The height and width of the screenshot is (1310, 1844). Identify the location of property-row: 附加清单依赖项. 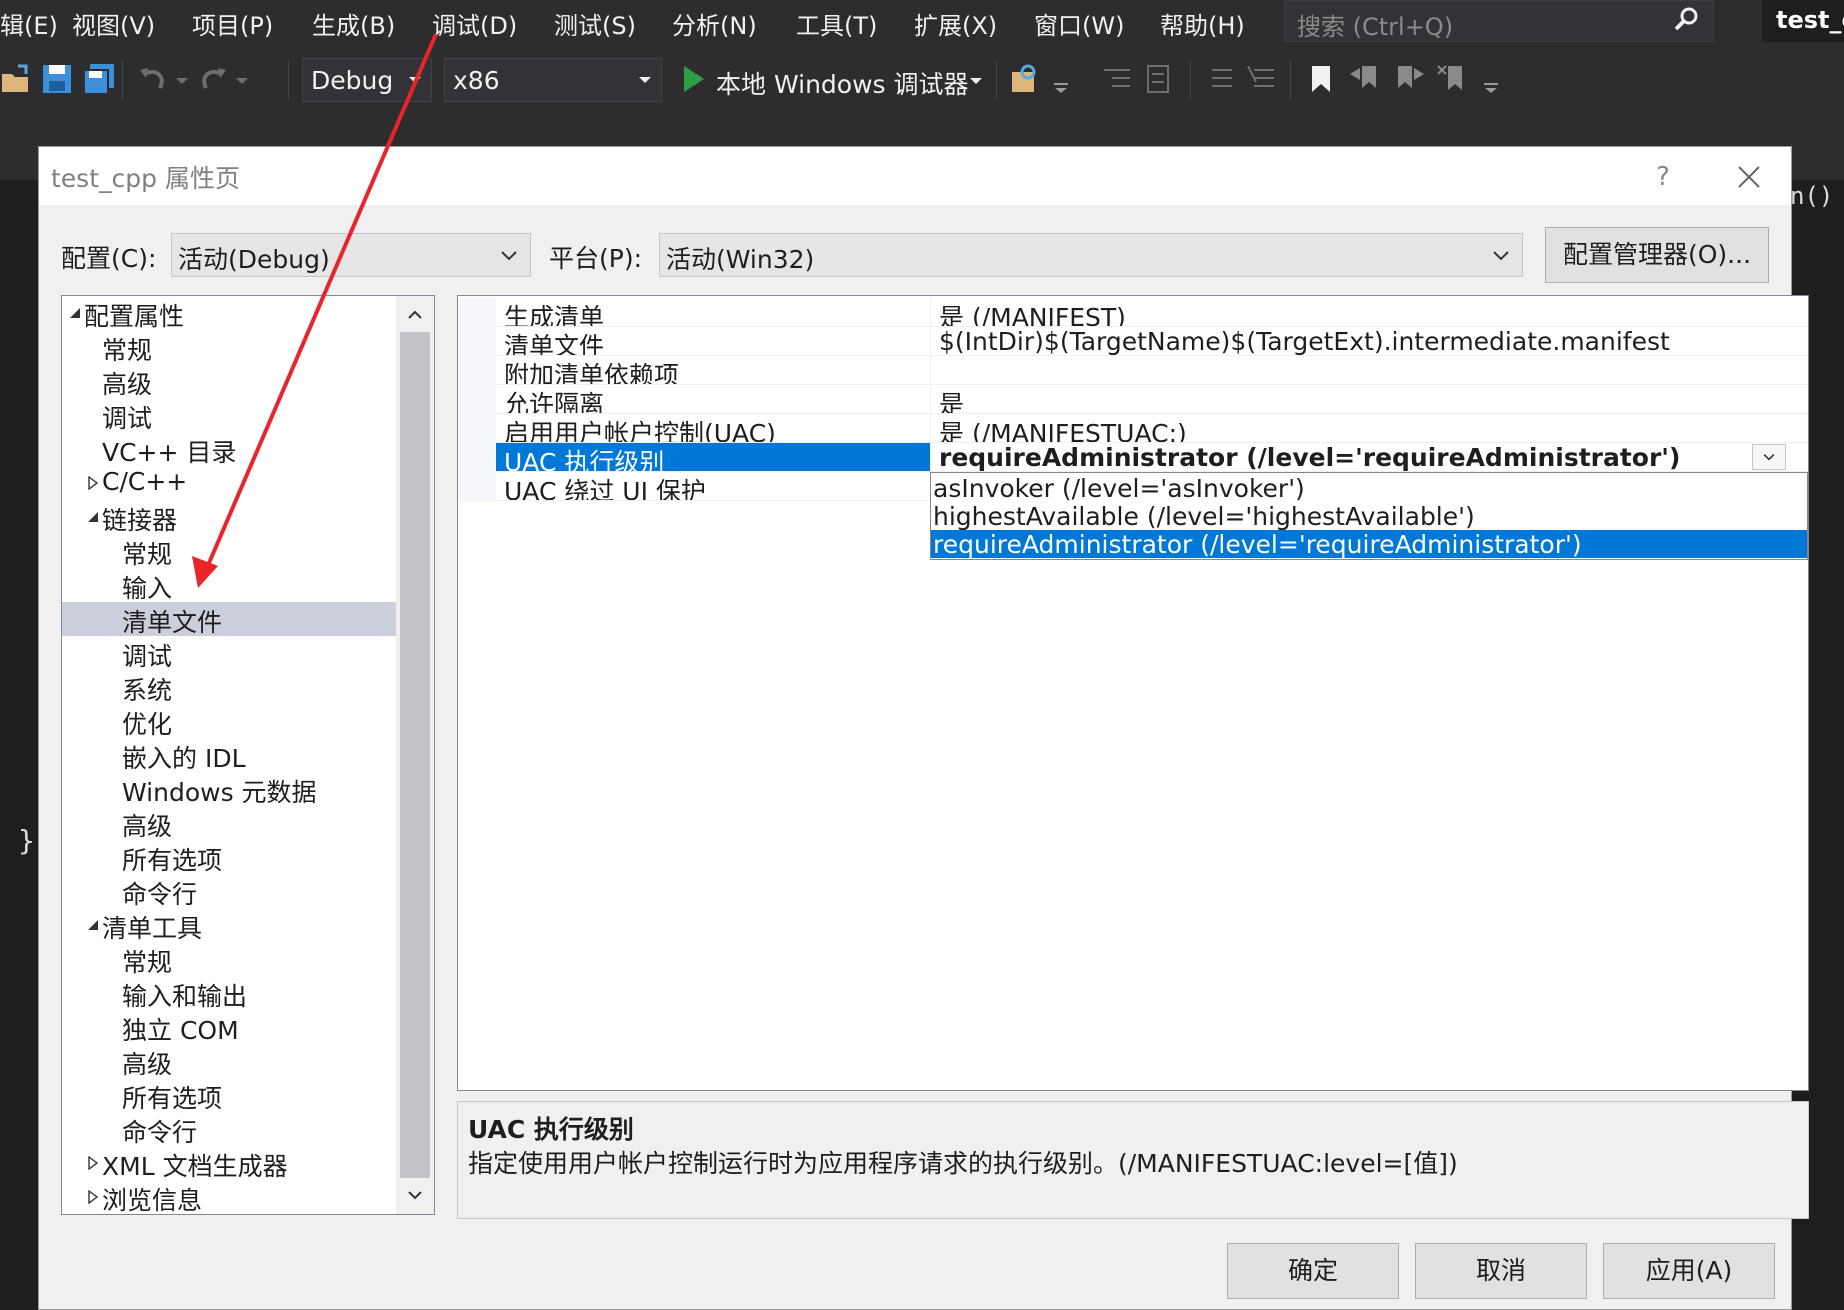
(1133, 370).